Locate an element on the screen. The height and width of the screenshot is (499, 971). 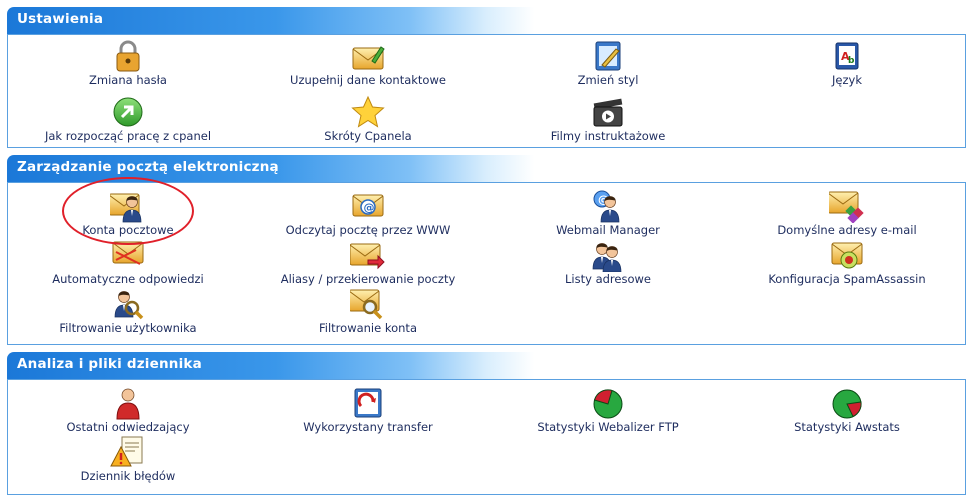
language-link: A b Język is located at coordinates (847, 63).